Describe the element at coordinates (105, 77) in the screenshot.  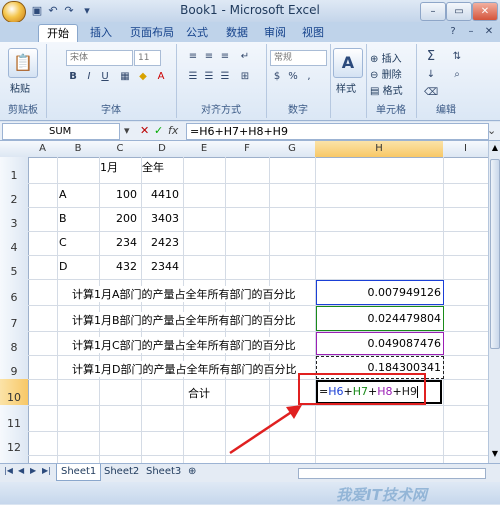
I see `underline-icon: U` at that location.